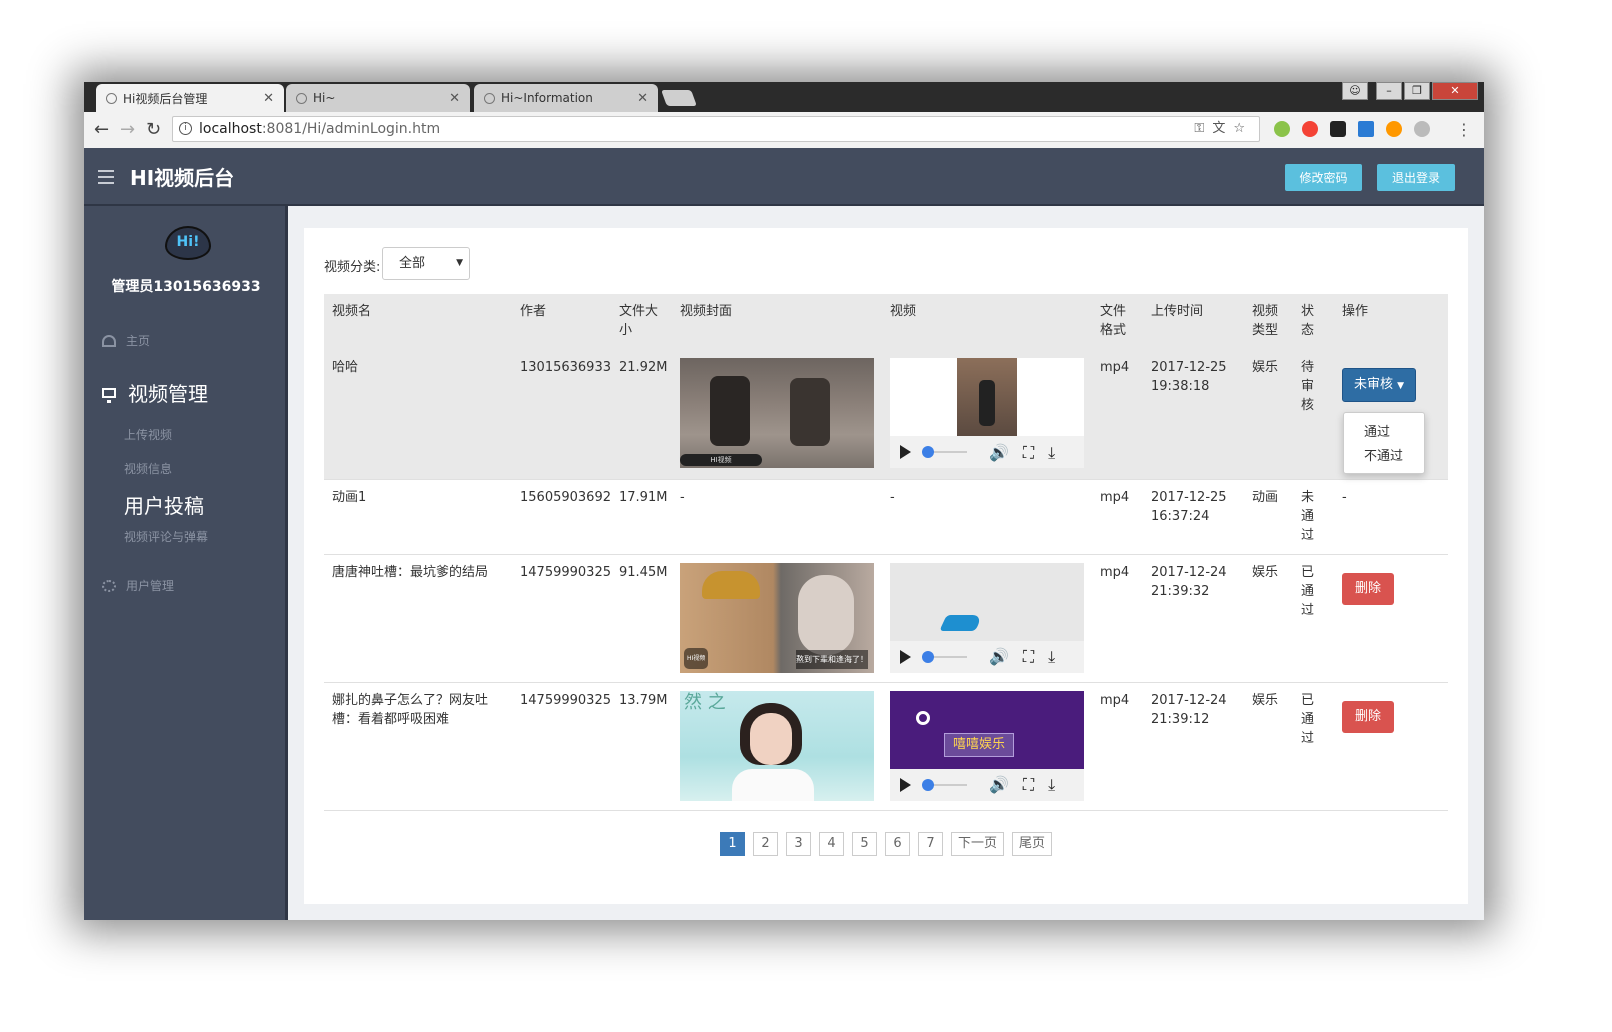 The height and width of the screenshot is (1032, 1612). I want to click on window-controls: ☺ – ❐ ✕, so click(1410, 91).